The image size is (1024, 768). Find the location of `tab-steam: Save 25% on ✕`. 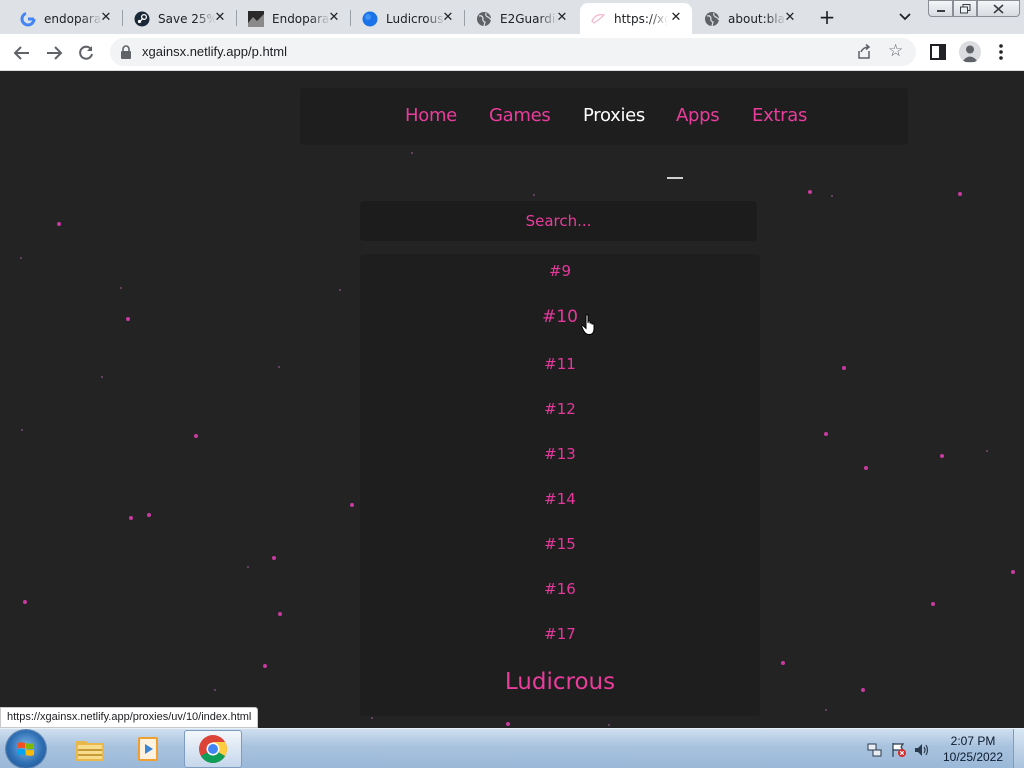

tab-steam: Save 25% on ✕ is located at coordinates (180, 18).